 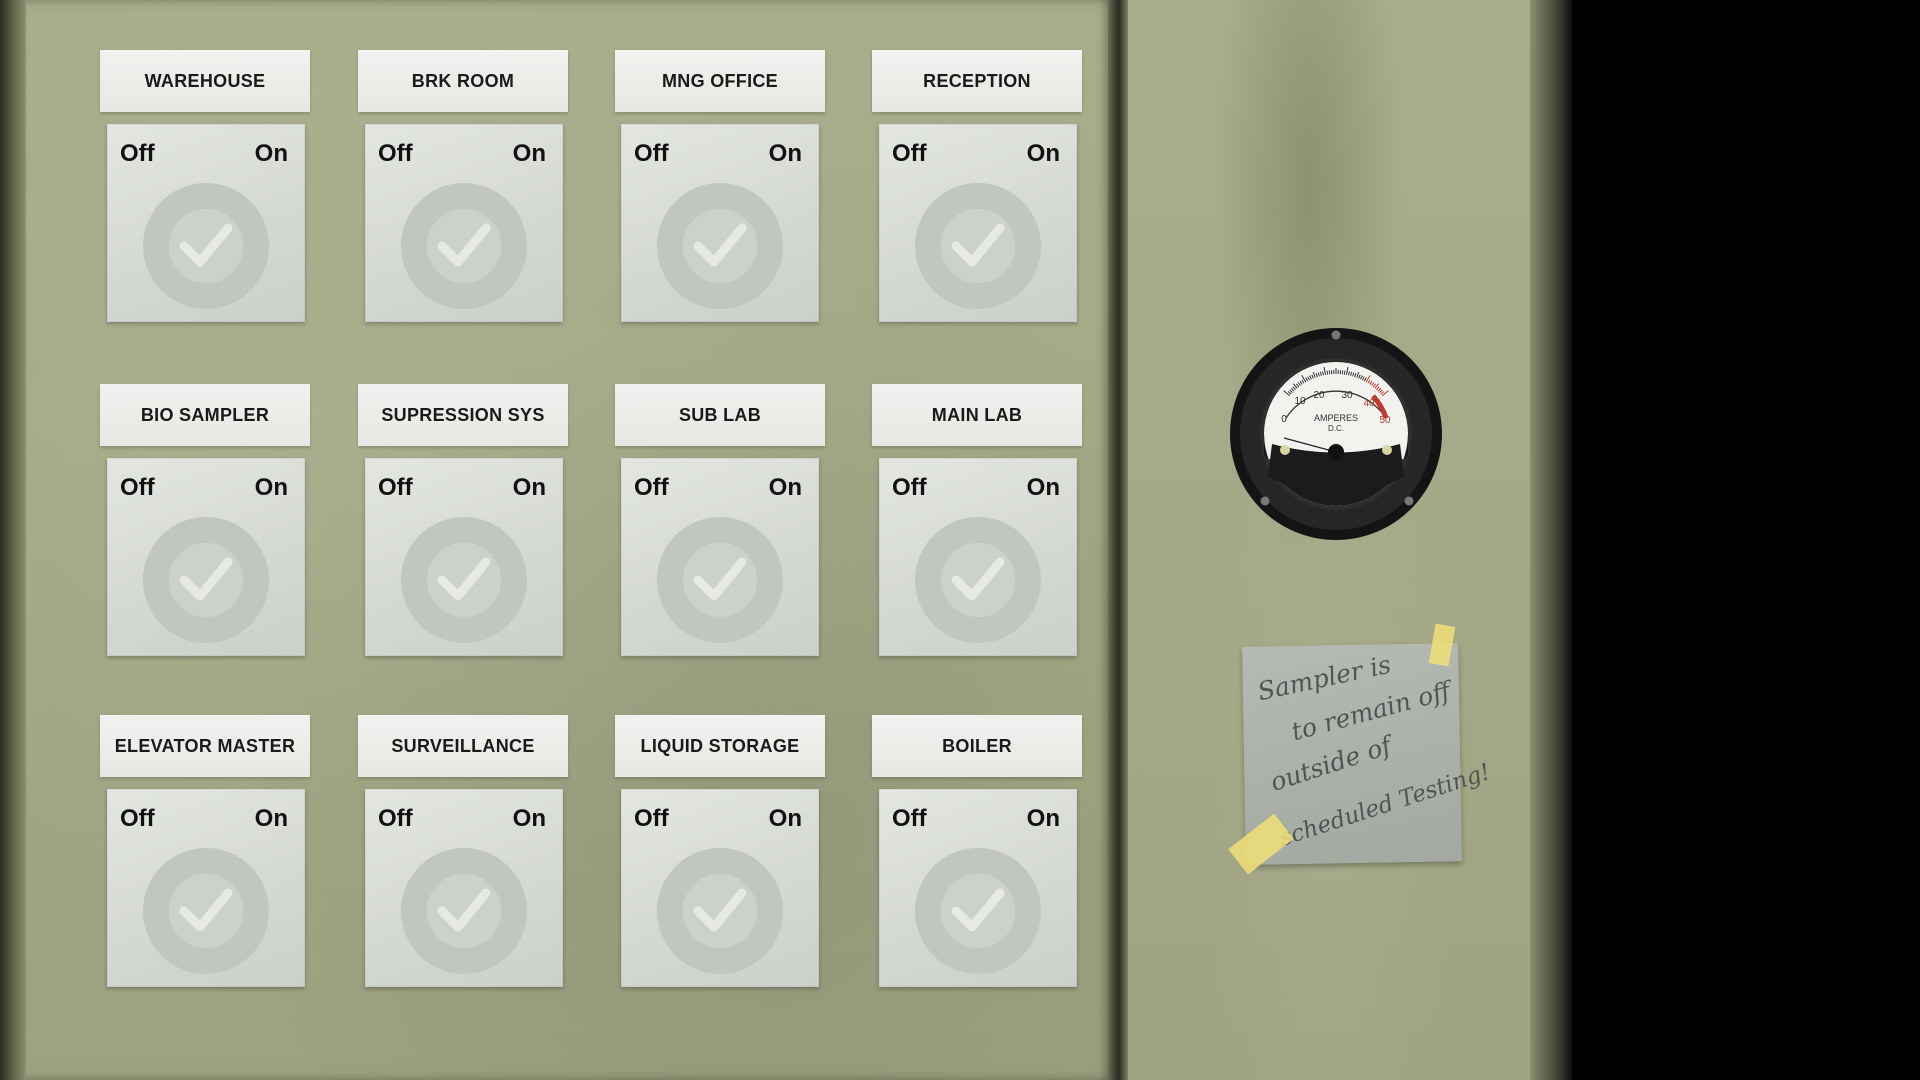 I want to click on gauge-unit-sub: D.C., so click(x=1336, y=428).